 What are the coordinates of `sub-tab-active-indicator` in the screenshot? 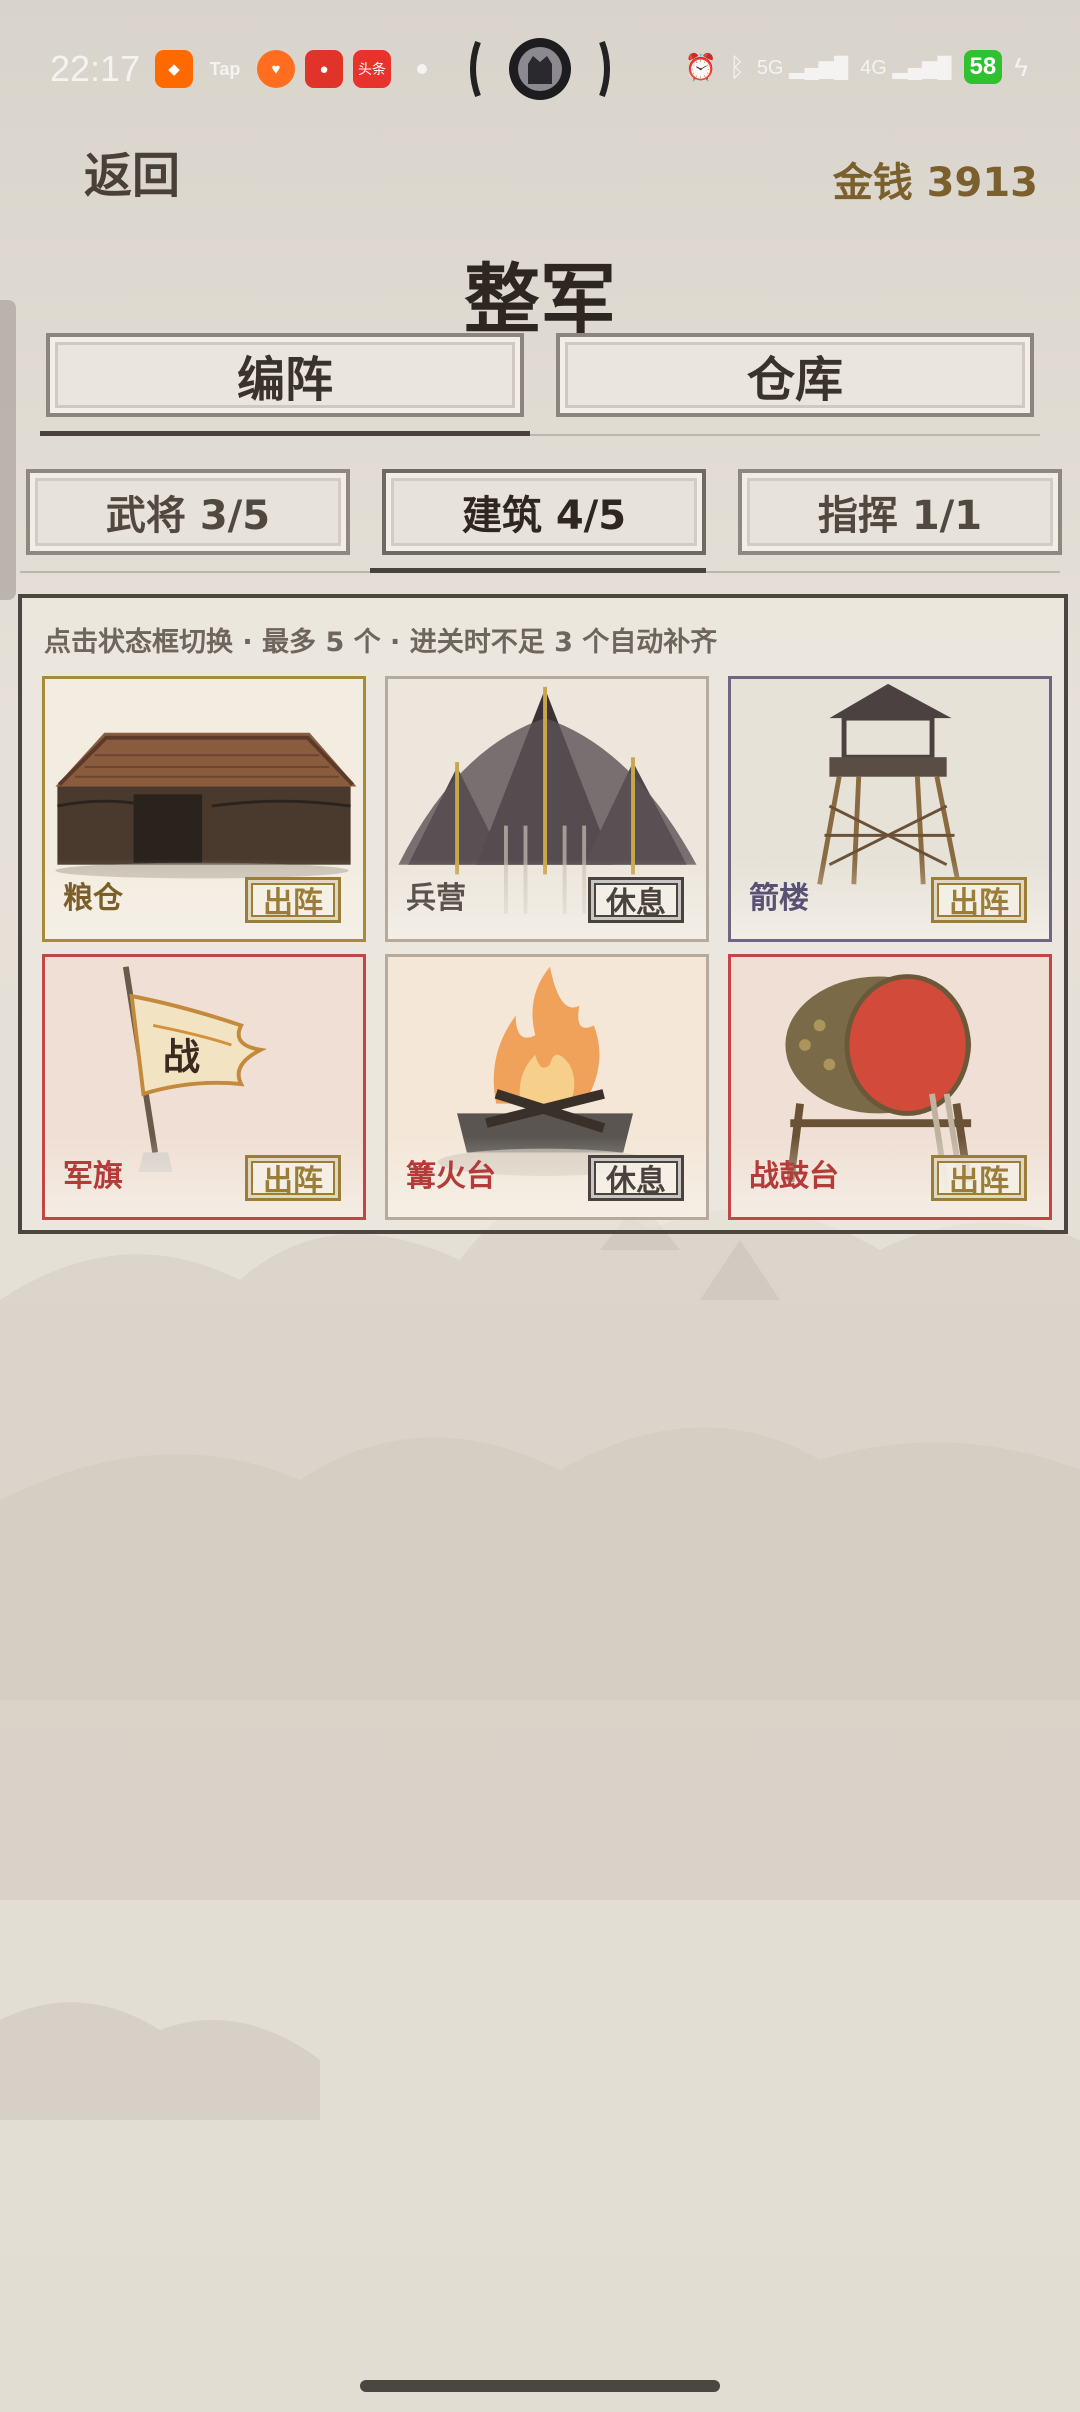 It's located at (538, 570).